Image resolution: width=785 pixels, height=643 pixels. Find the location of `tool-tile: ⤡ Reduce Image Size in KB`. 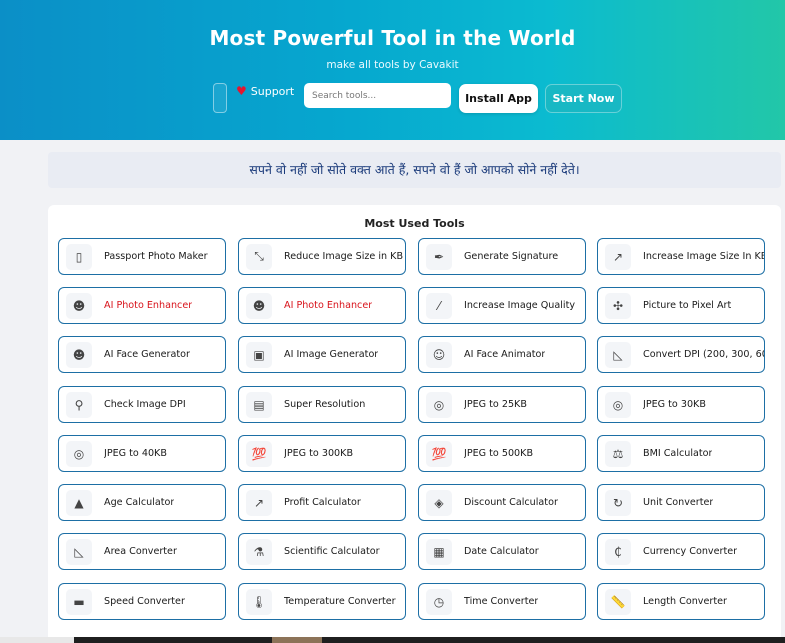

tool-tile: ⤡ Reduce Image Size in KB is located at coordinates (322, 256).